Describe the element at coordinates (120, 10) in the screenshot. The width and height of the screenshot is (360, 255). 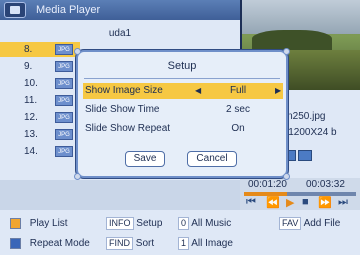
I see `title-bar: Media Player` at that location.